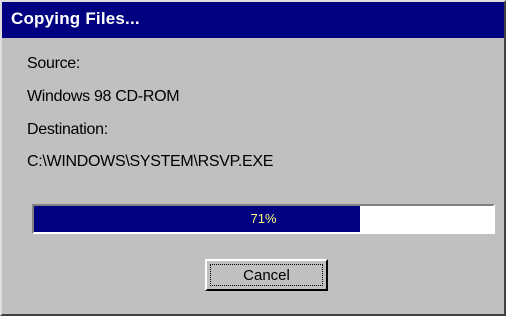  I want to click on destination-label: Destination:, so click(67, 129).